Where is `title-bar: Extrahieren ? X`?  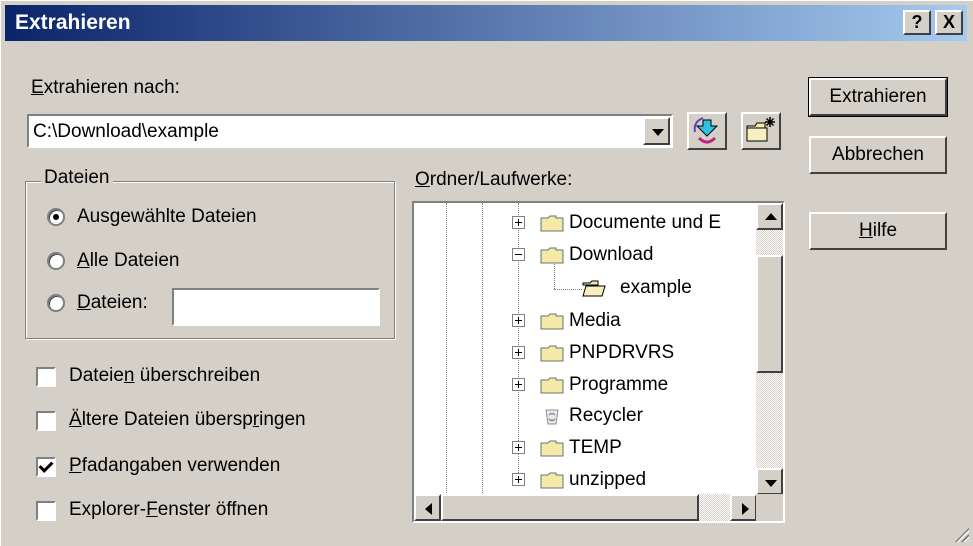 title-bar: Extrahieren ? X is located at coordinates (486, 23).